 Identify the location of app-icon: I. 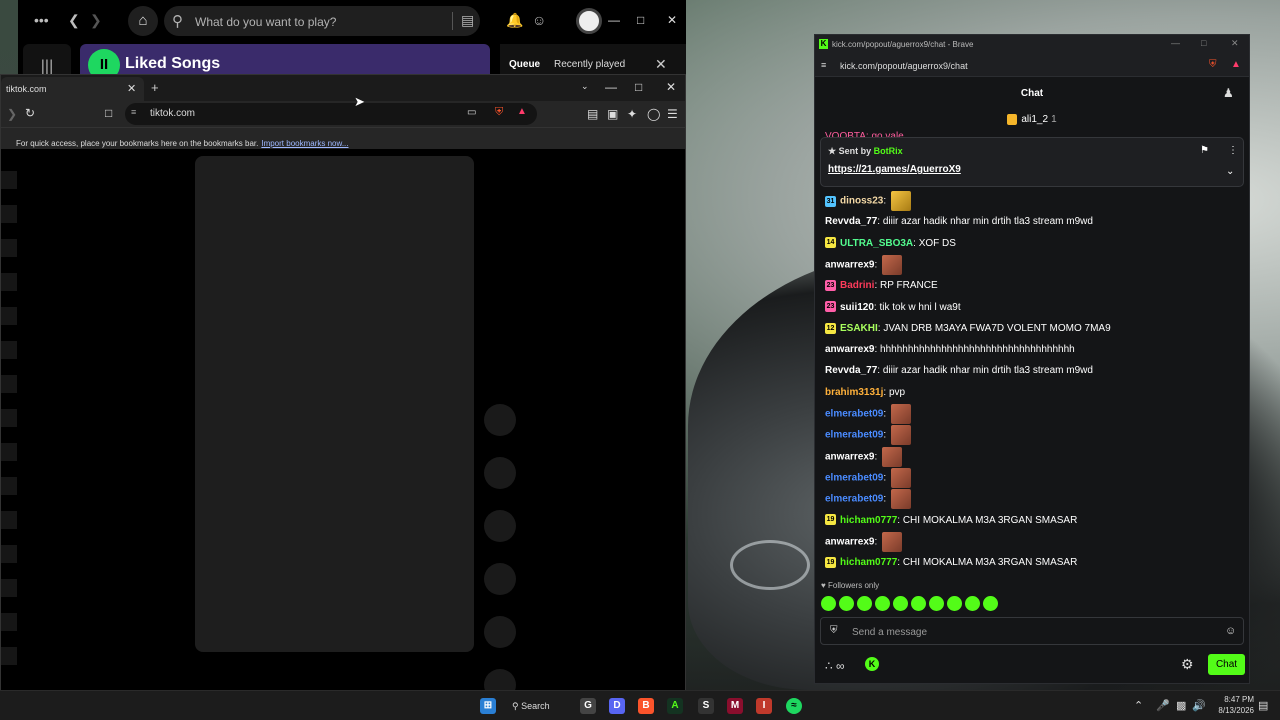
(764, 706).